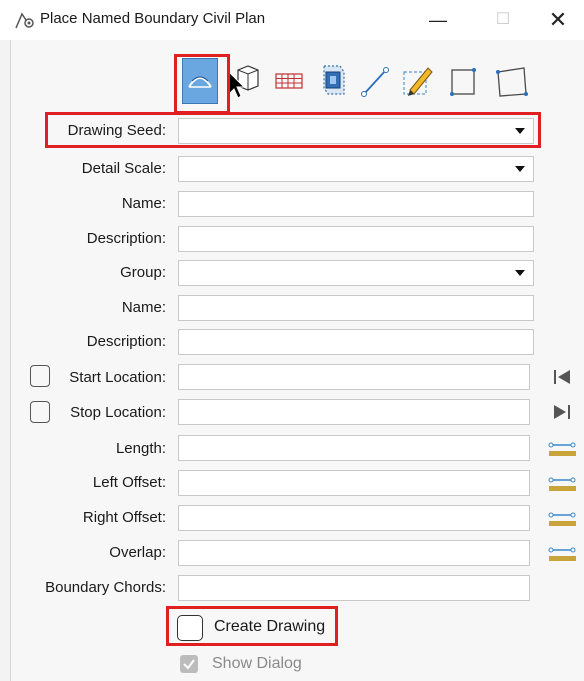  I want to click on pencil-icon, so click(418, 81).